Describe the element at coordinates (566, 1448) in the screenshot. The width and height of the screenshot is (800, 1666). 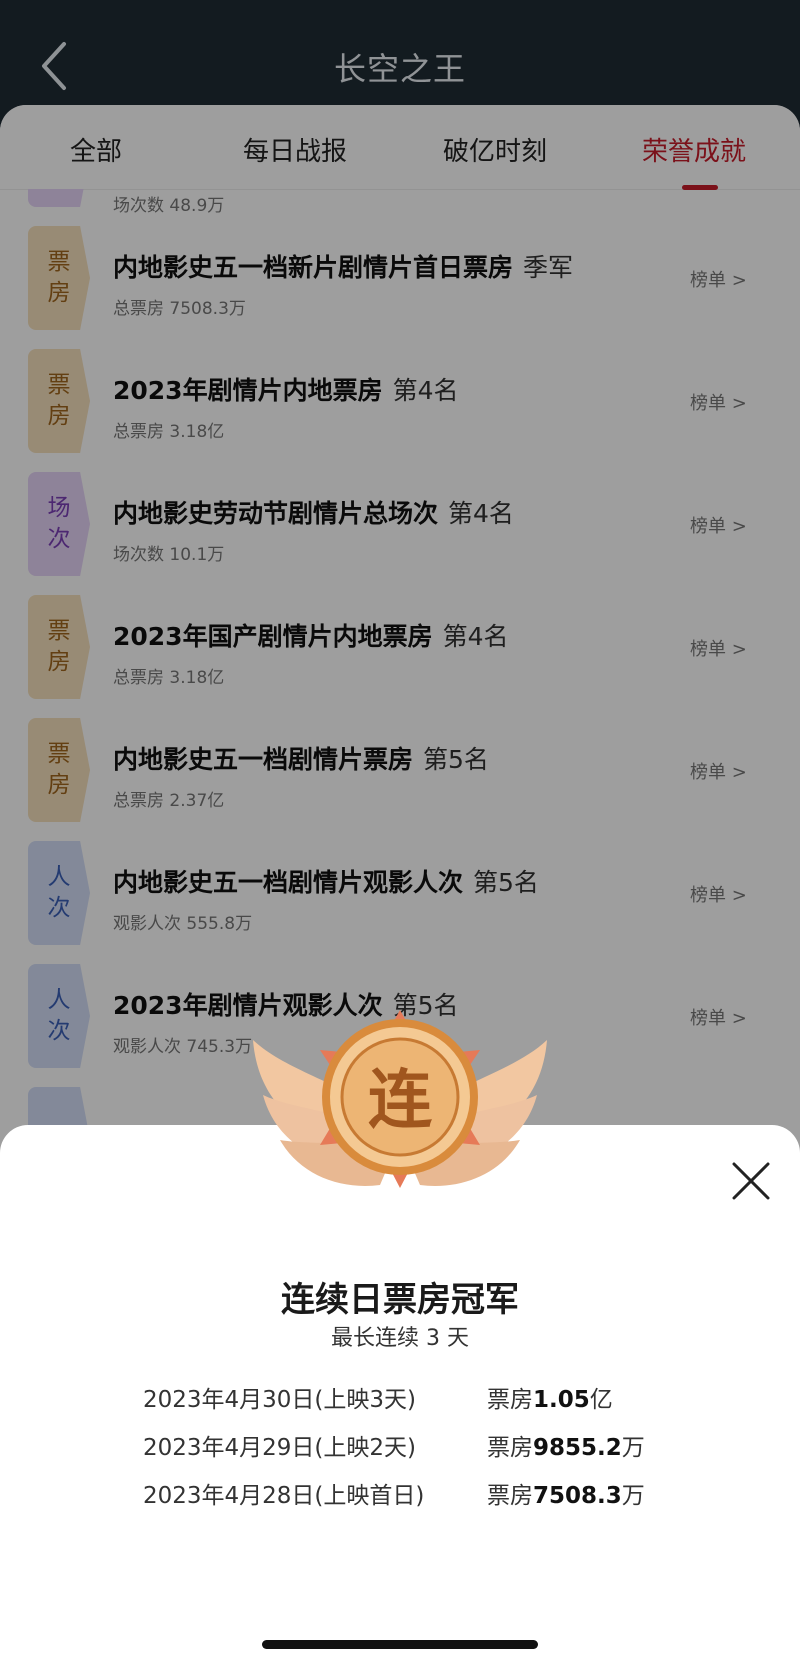
I see `detail-value: 票房9855.2万` at that location.